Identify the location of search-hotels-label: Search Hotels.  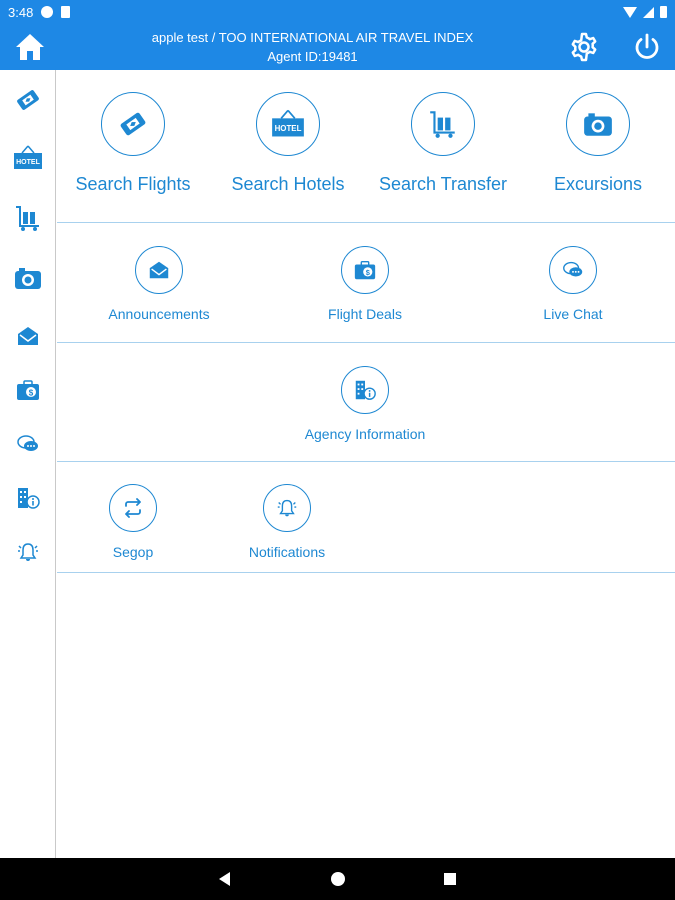
(288, 184).